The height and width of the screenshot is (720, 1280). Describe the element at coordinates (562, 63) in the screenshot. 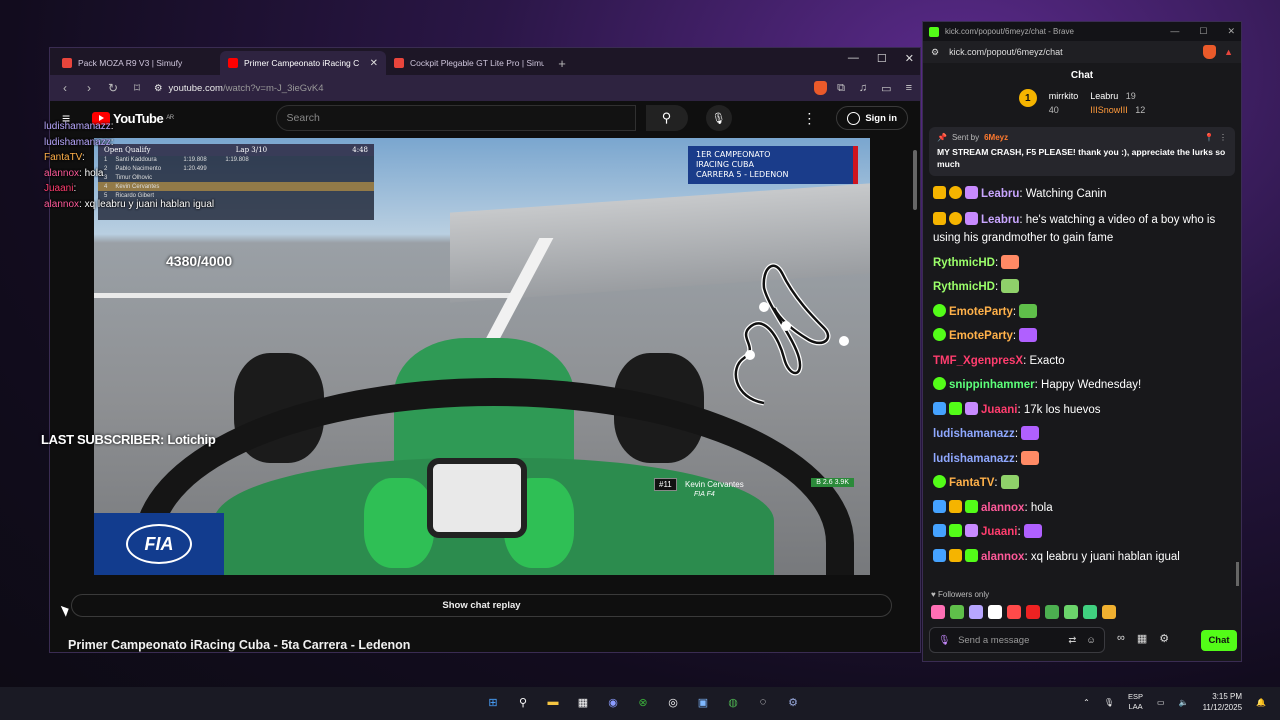

I see `new-tab-button: +` at that location.